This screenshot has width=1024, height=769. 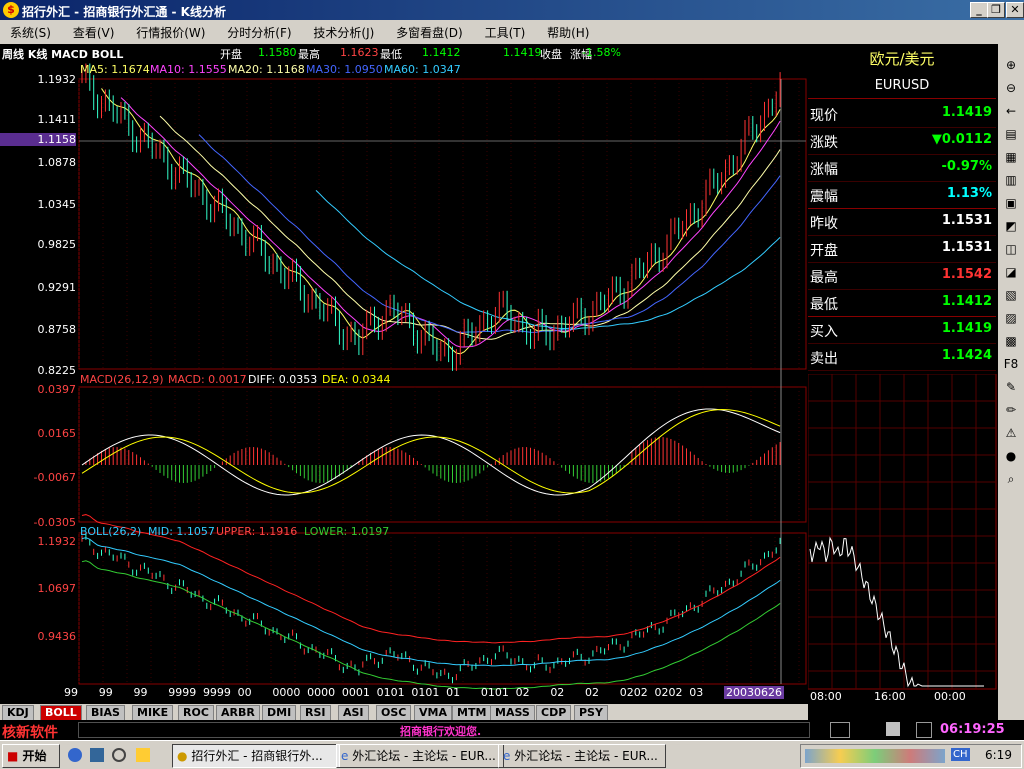 I want to click on ma60-label: MA60: 1.0347, so click(x=422, y=69).